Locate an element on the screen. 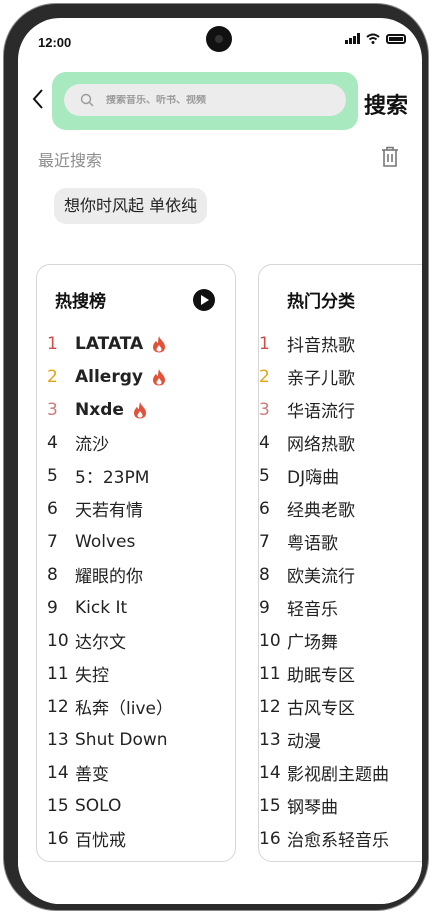 The image size is (432, 914). clear-history-button is located at coordinates (390, 159).